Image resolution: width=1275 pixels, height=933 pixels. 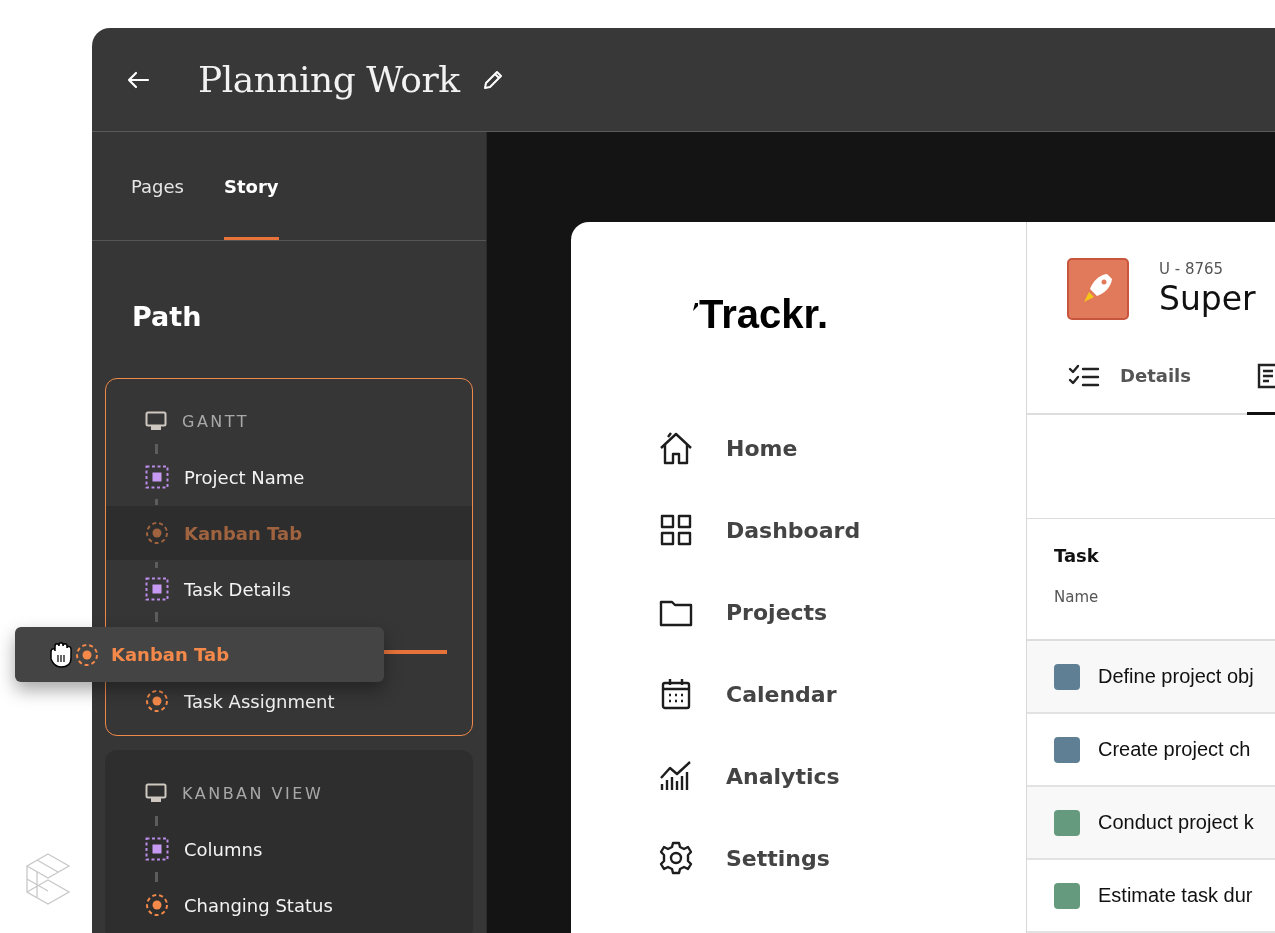 I want to click on rocket-icon, so click(x=1098, y=289).